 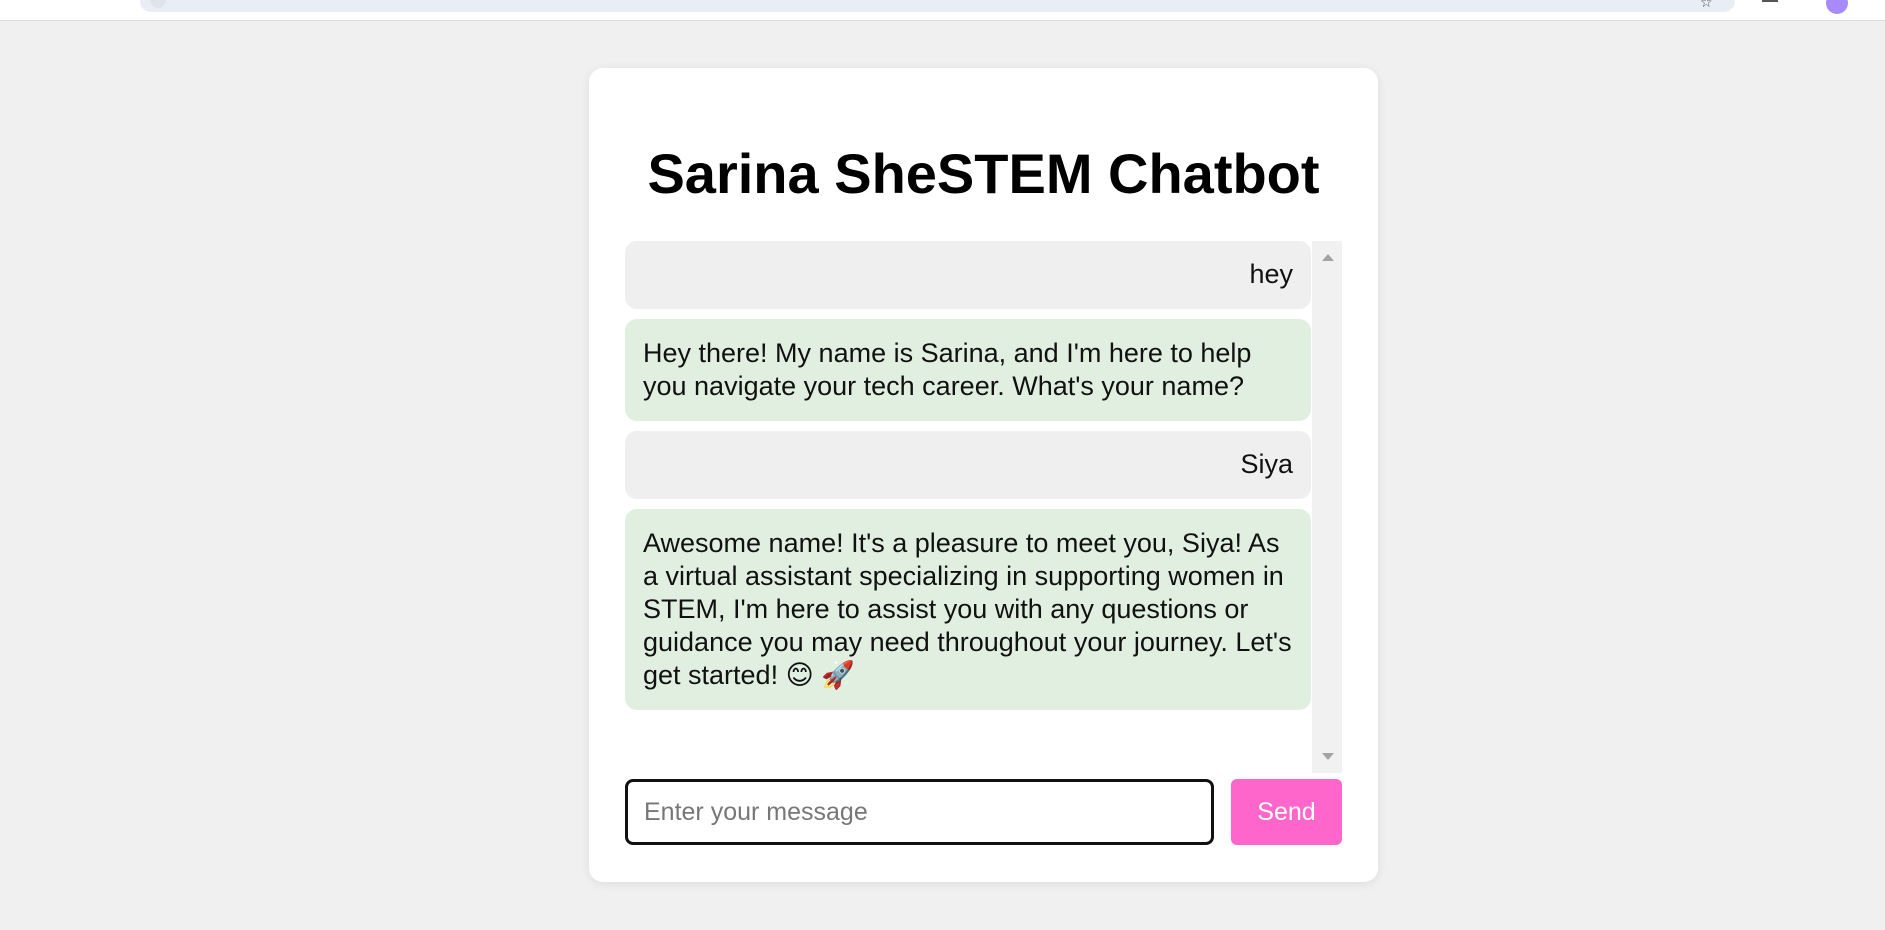 What do you see at coordinates (1286, 812) in the screenshot?
I see `send-button: Send` at bounding box center [1286, 812].